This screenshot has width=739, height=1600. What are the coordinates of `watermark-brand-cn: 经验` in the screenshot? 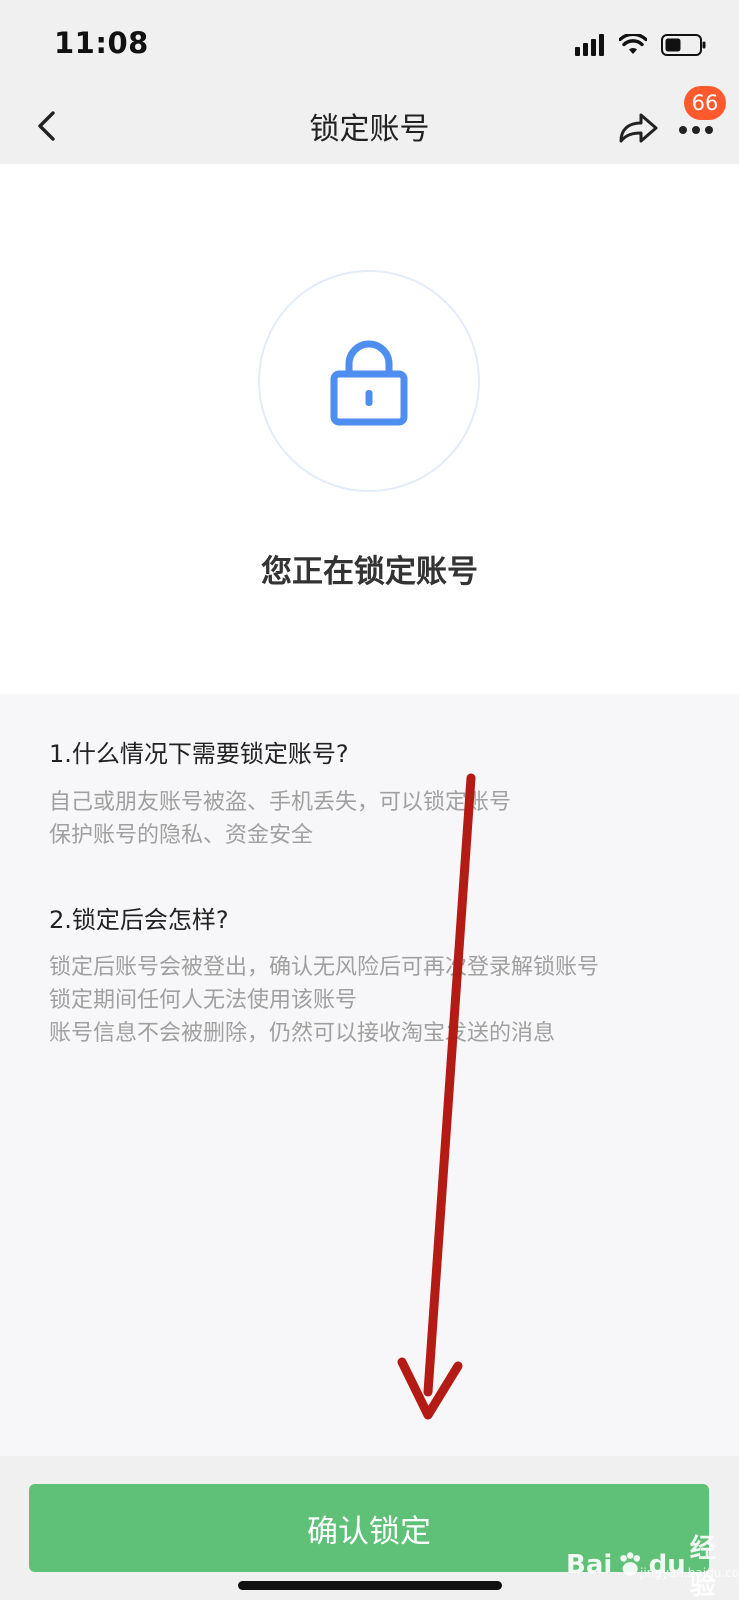 It's located at (702, 1567).